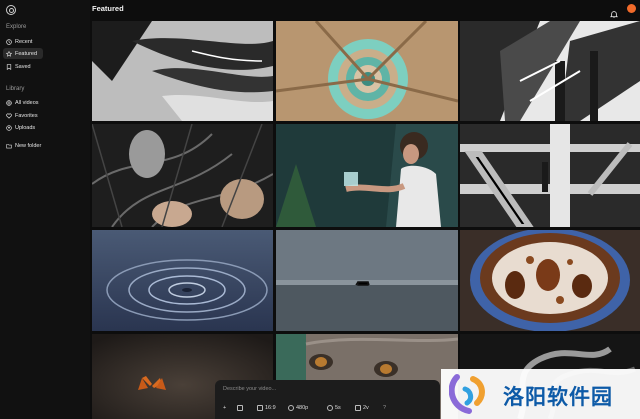 The width and height of the screenshot is (640, 419). Describe the element at coordinates (9, 66) in the screenshot. I see `bookmark-icon` at that location.